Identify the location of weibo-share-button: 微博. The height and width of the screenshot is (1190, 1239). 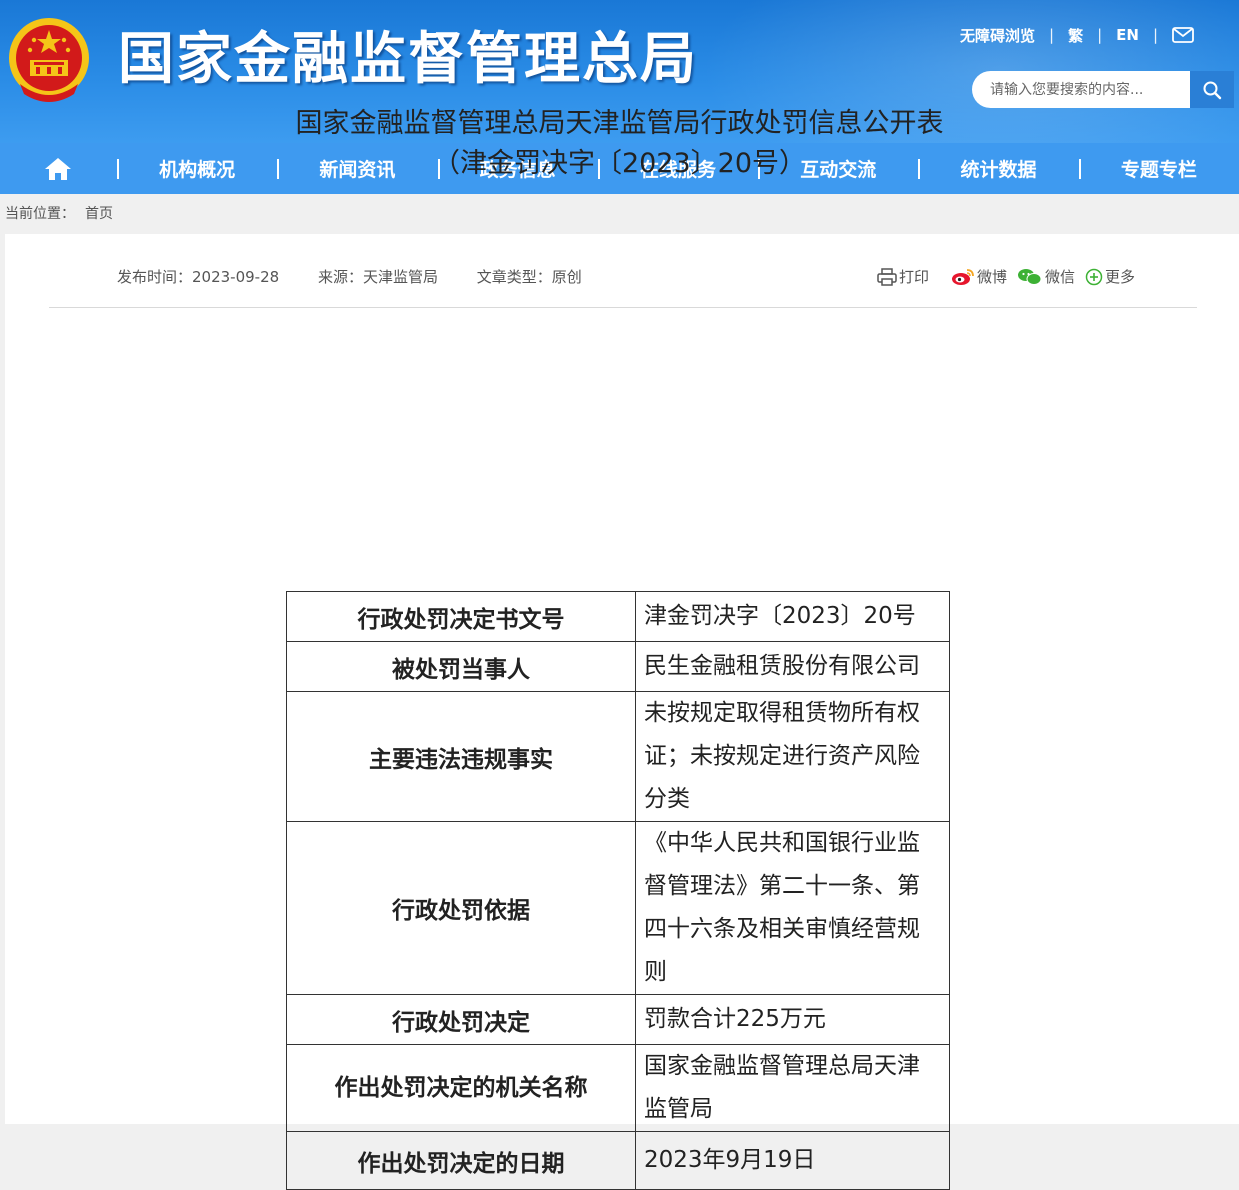
(979, 276).